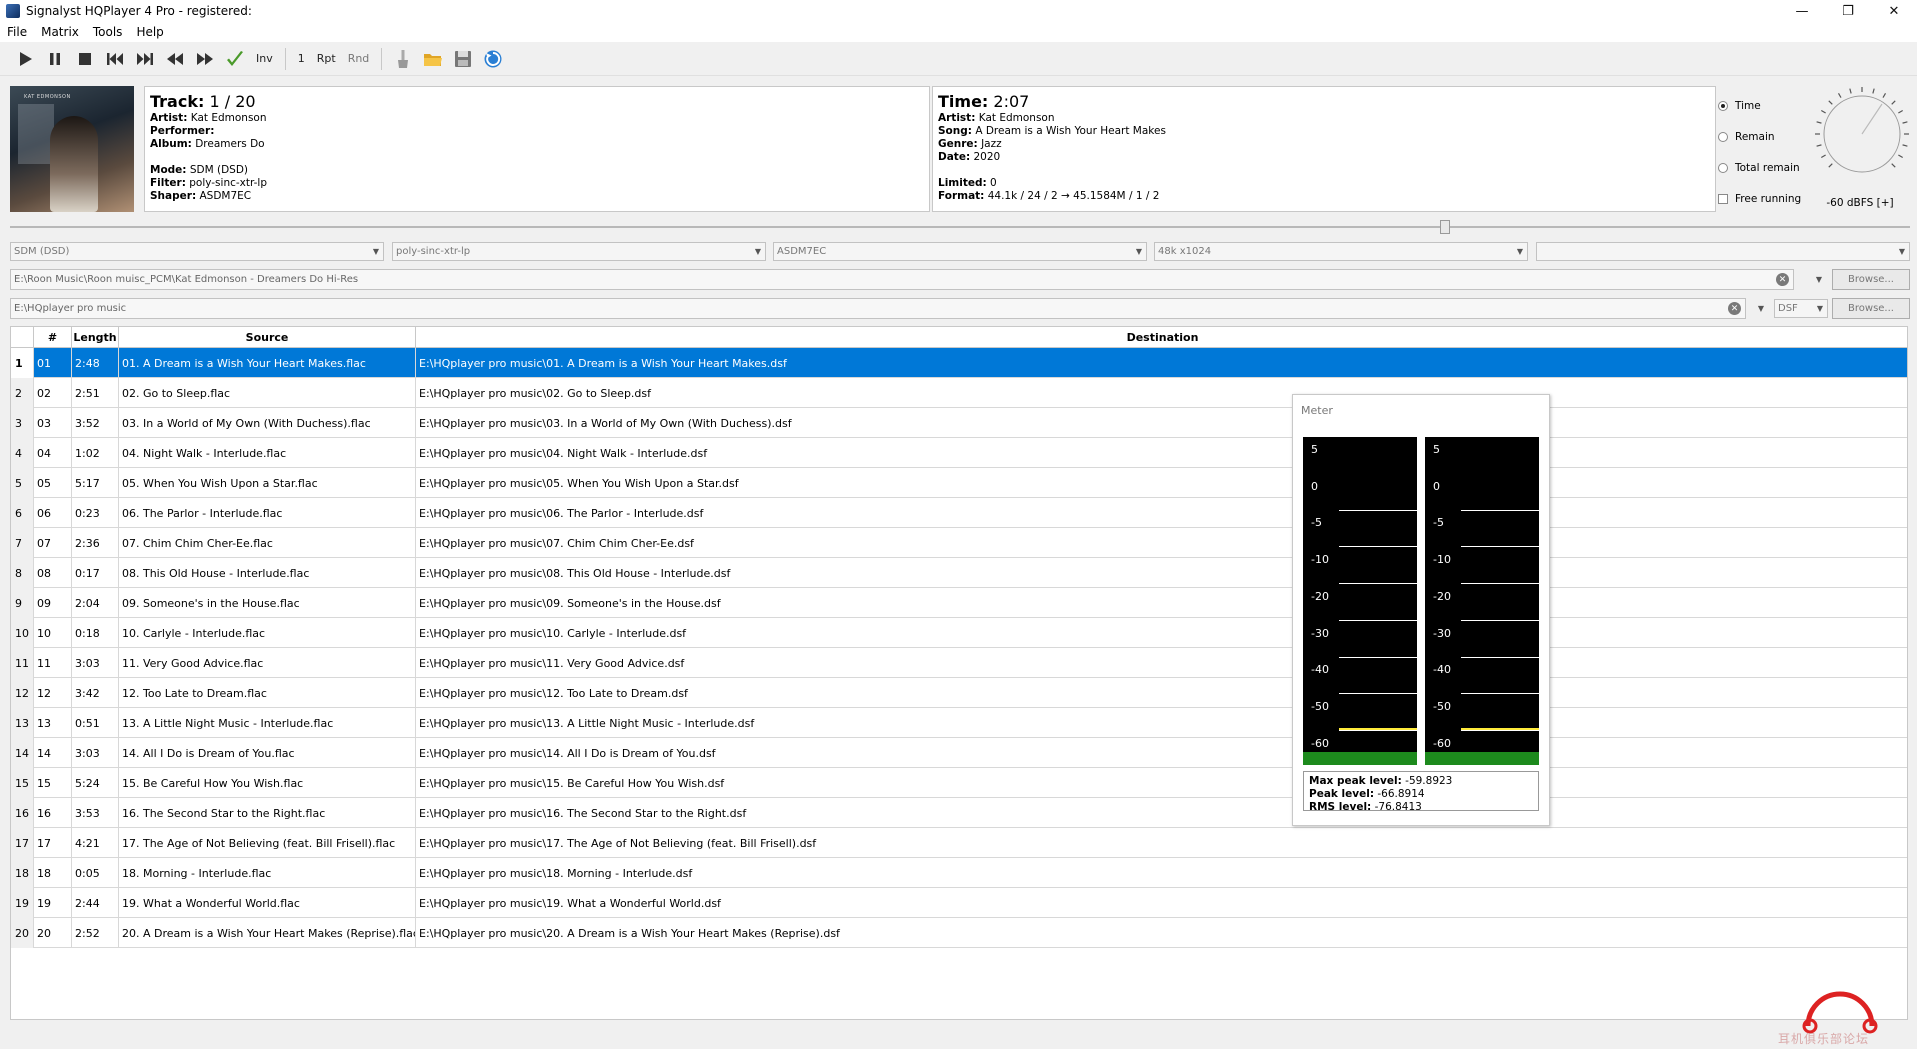  I want to click on rate-select: 48k x1024 ▼, so click(1341, 251).